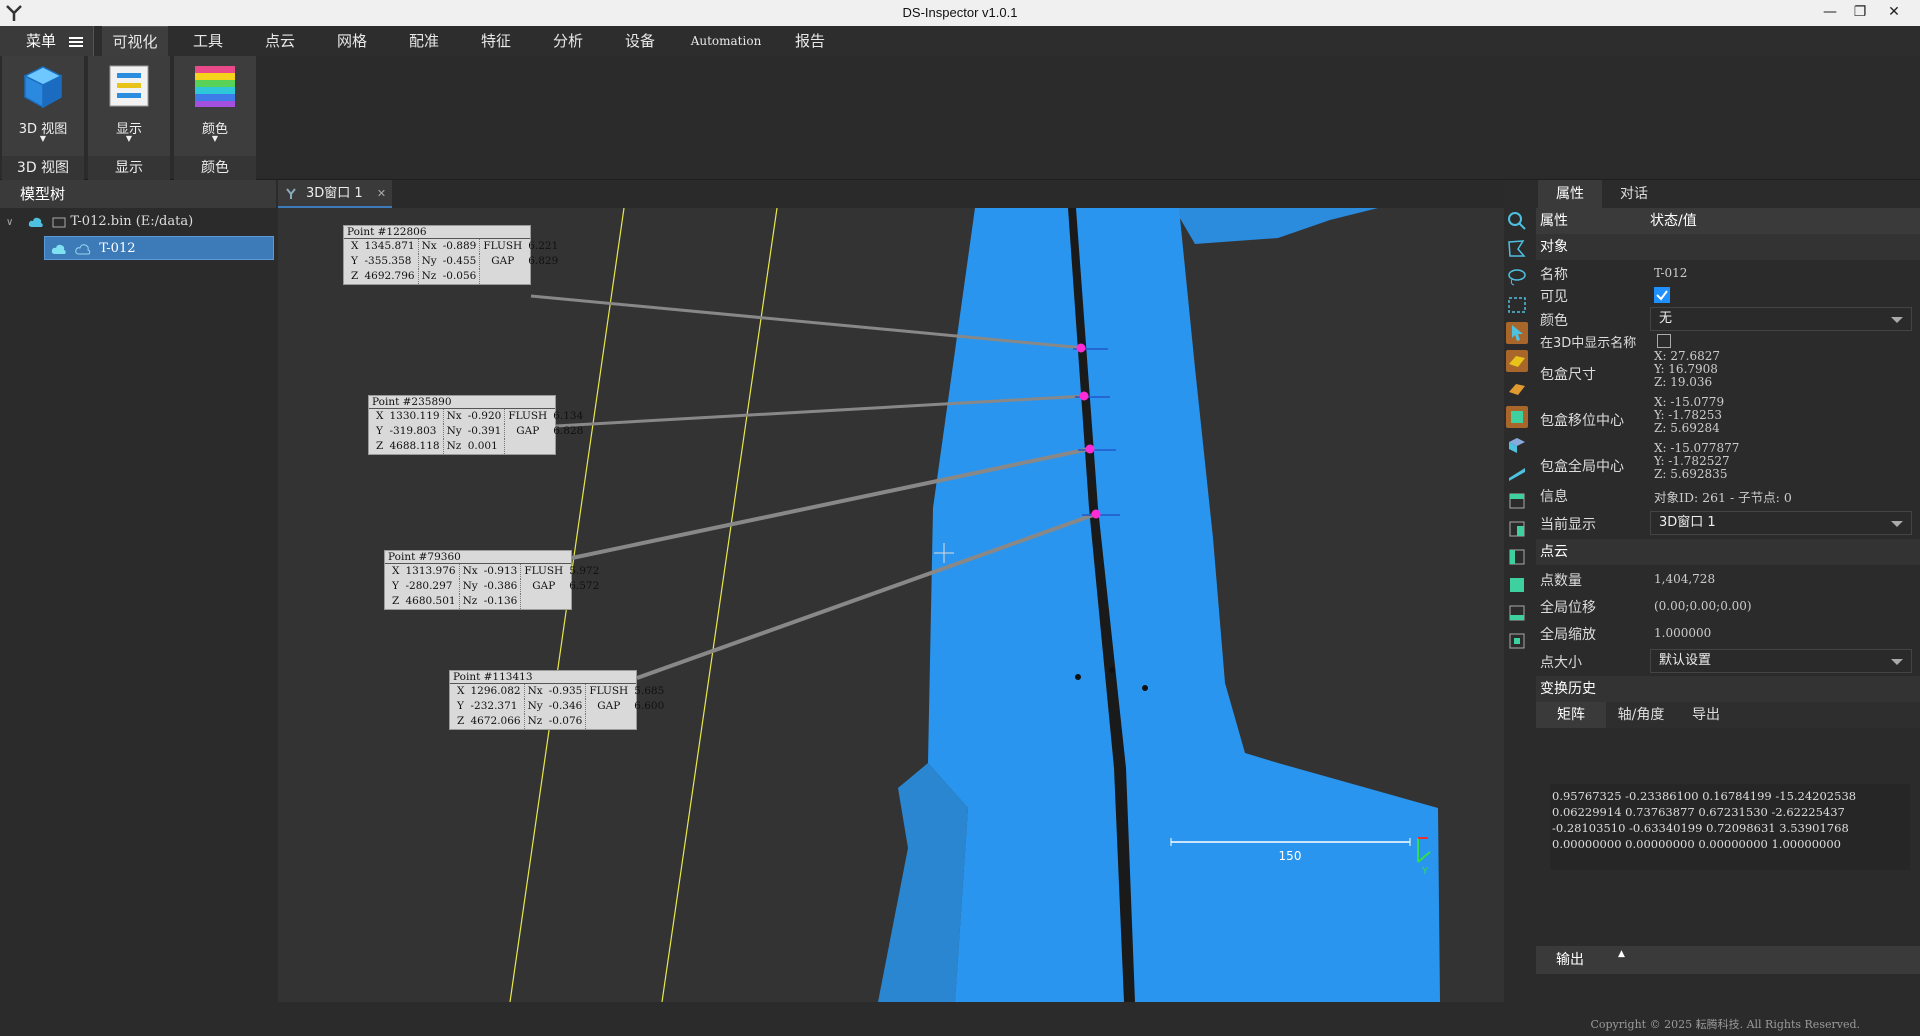 This screenshot has height=1036, width=1920. What do you see at coordinates (1781, 661) in the screenshot?
I see `point-size-select: 默认设置` at bounding box center [1781, 661].